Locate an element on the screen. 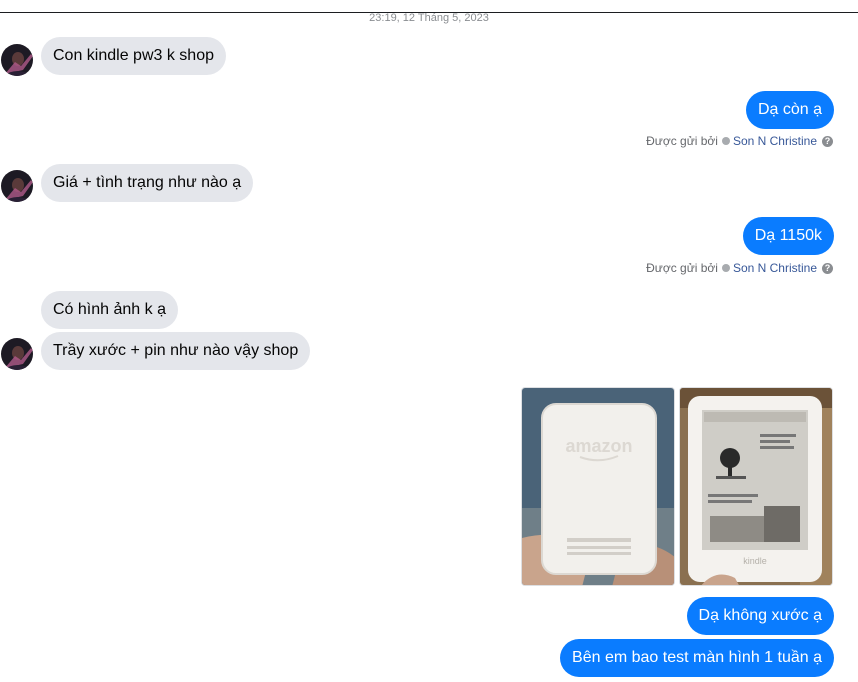  outgoing-message: Dạ không xước ạ is located at coordinates (760, 616).